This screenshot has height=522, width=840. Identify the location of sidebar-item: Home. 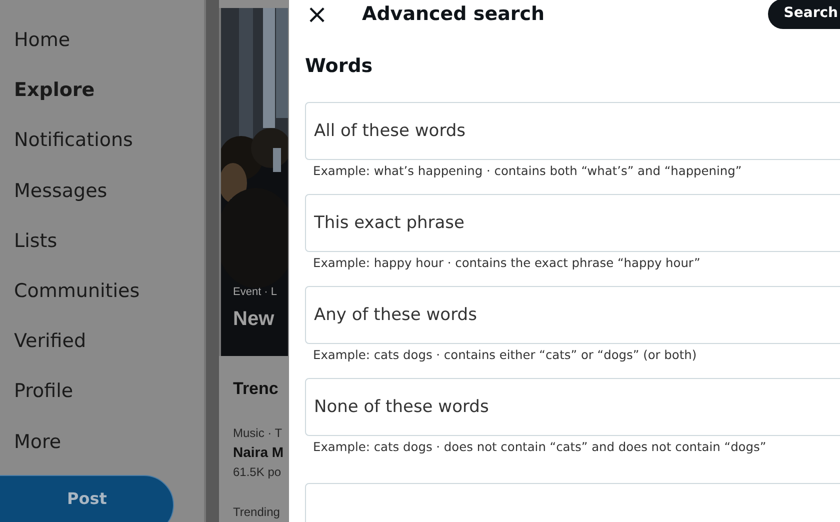
(102, 52).